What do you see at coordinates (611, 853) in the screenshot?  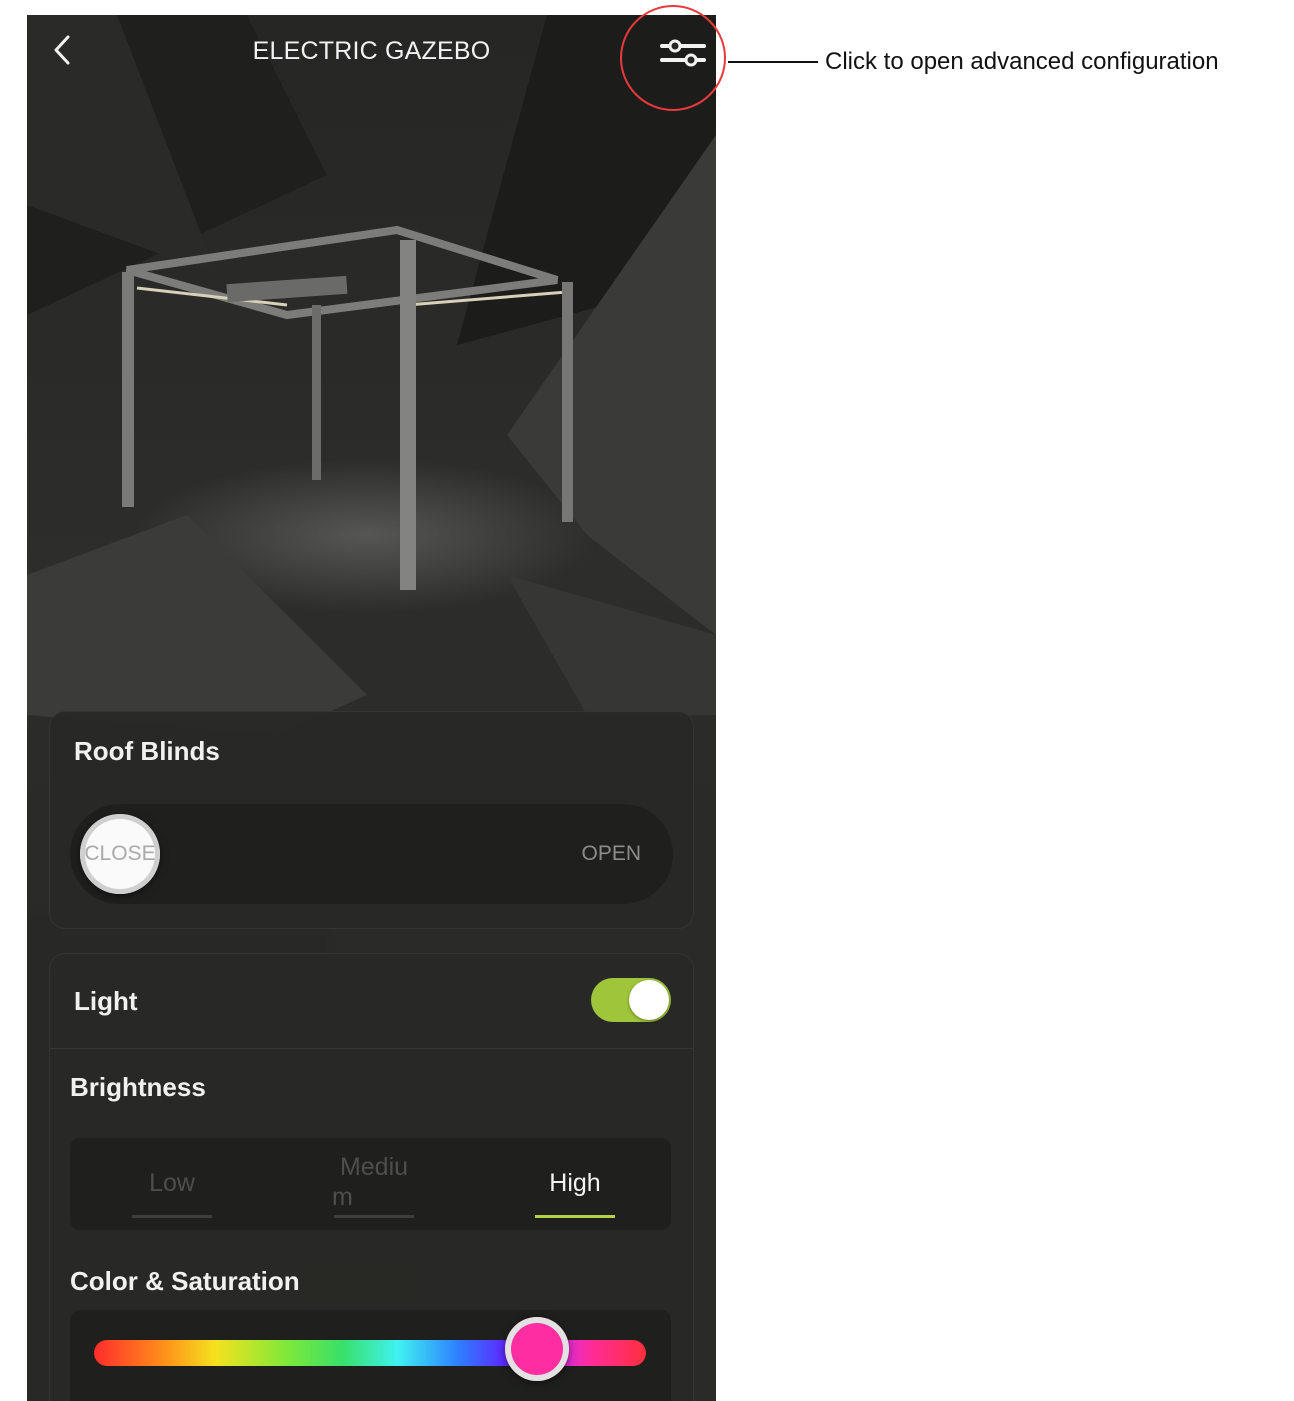 I see `open-label: OPEN` at bounding box center [611, 853].